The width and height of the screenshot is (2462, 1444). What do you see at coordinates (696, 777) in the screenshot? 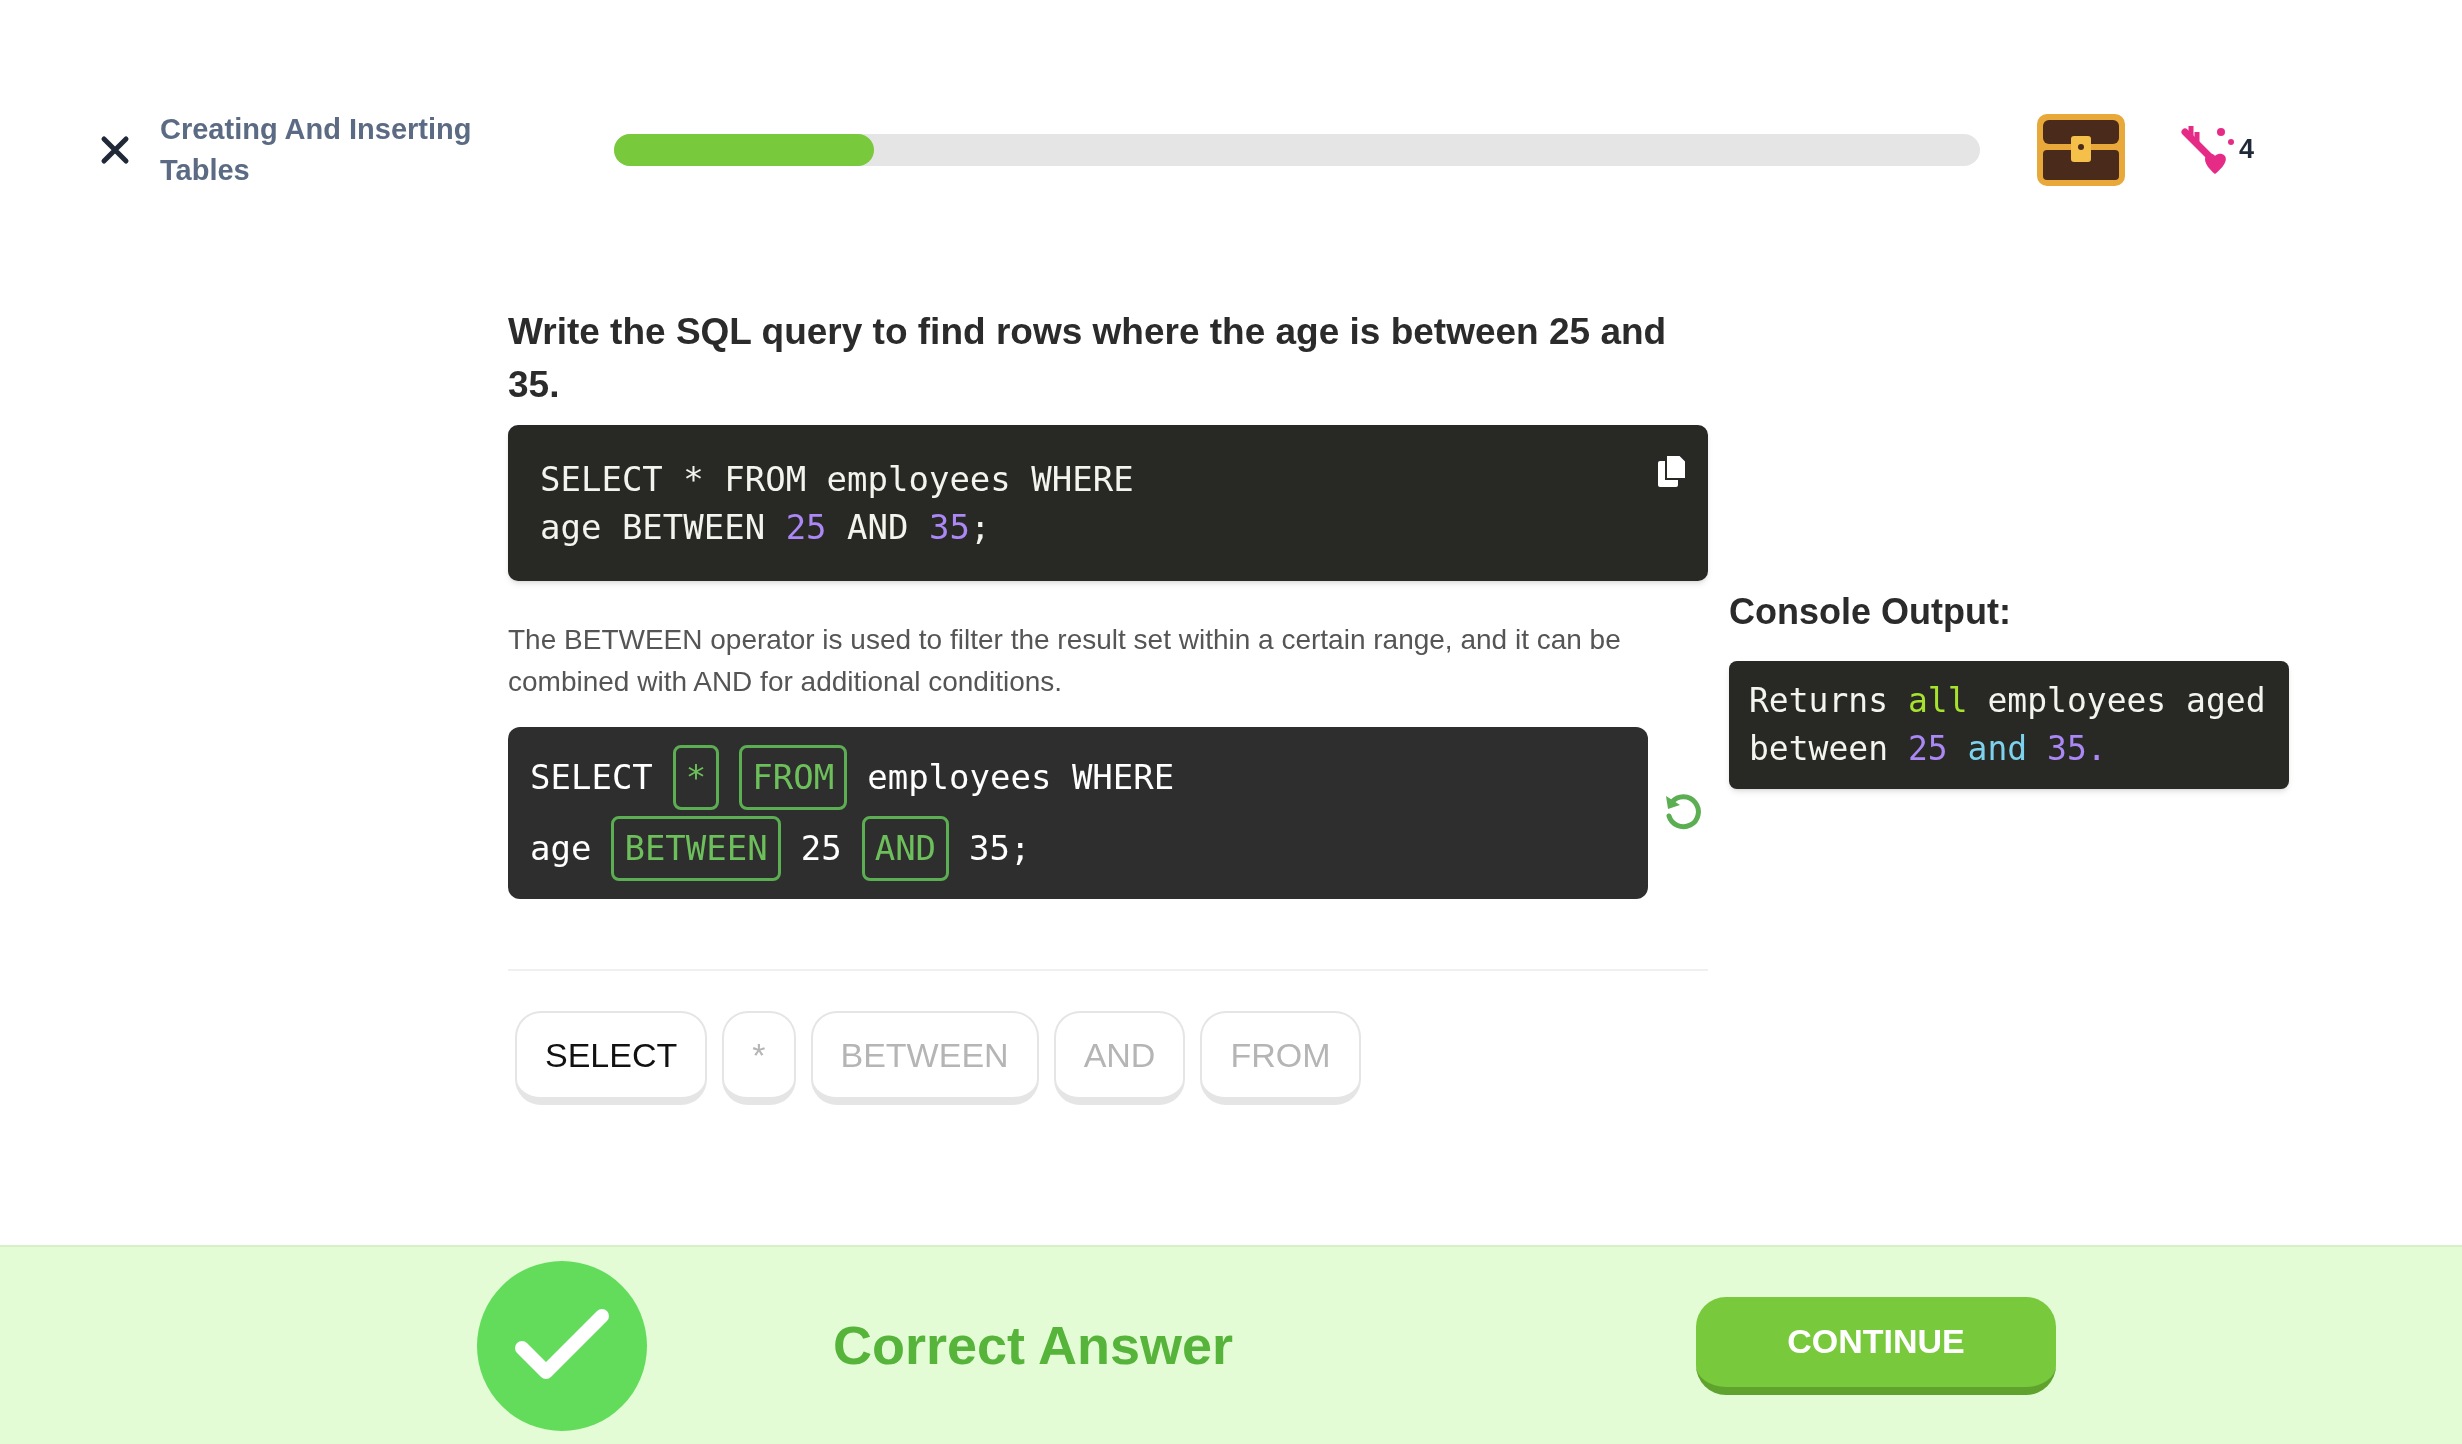
I see `answer-slot: *` at bounding box center [696, 777].